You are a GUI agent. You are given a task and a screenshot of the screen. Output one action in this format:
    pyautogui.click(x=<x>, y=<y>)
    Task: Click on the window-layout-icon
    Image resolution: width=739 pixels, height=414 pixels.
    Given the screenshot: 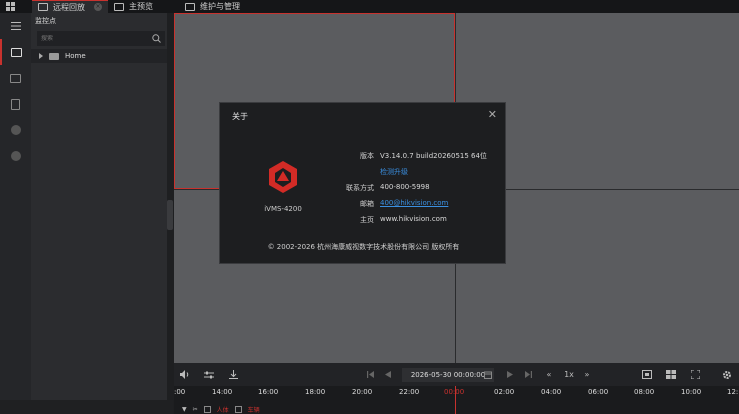 What is the action you would take?
    pyautogui.click(x=671, y=374)
    